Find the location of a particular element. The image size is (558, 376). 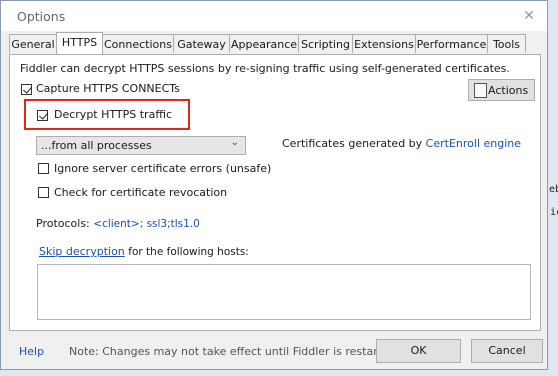

actions-button: Actions is located at coordinates (501, 90).